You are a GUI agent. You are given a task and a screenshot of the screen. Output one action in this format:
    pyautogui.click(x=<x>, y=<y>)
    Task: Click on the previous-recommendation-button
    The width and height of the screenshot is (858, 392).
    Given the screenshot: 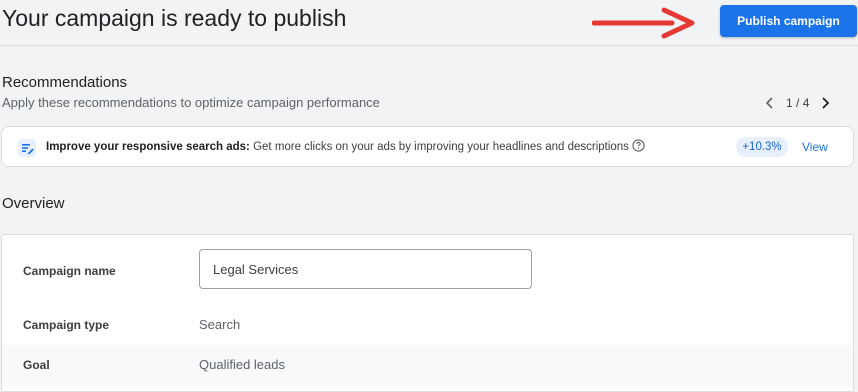 What is the action you would take?
    pyautogui.click(x=770, y=103)
    